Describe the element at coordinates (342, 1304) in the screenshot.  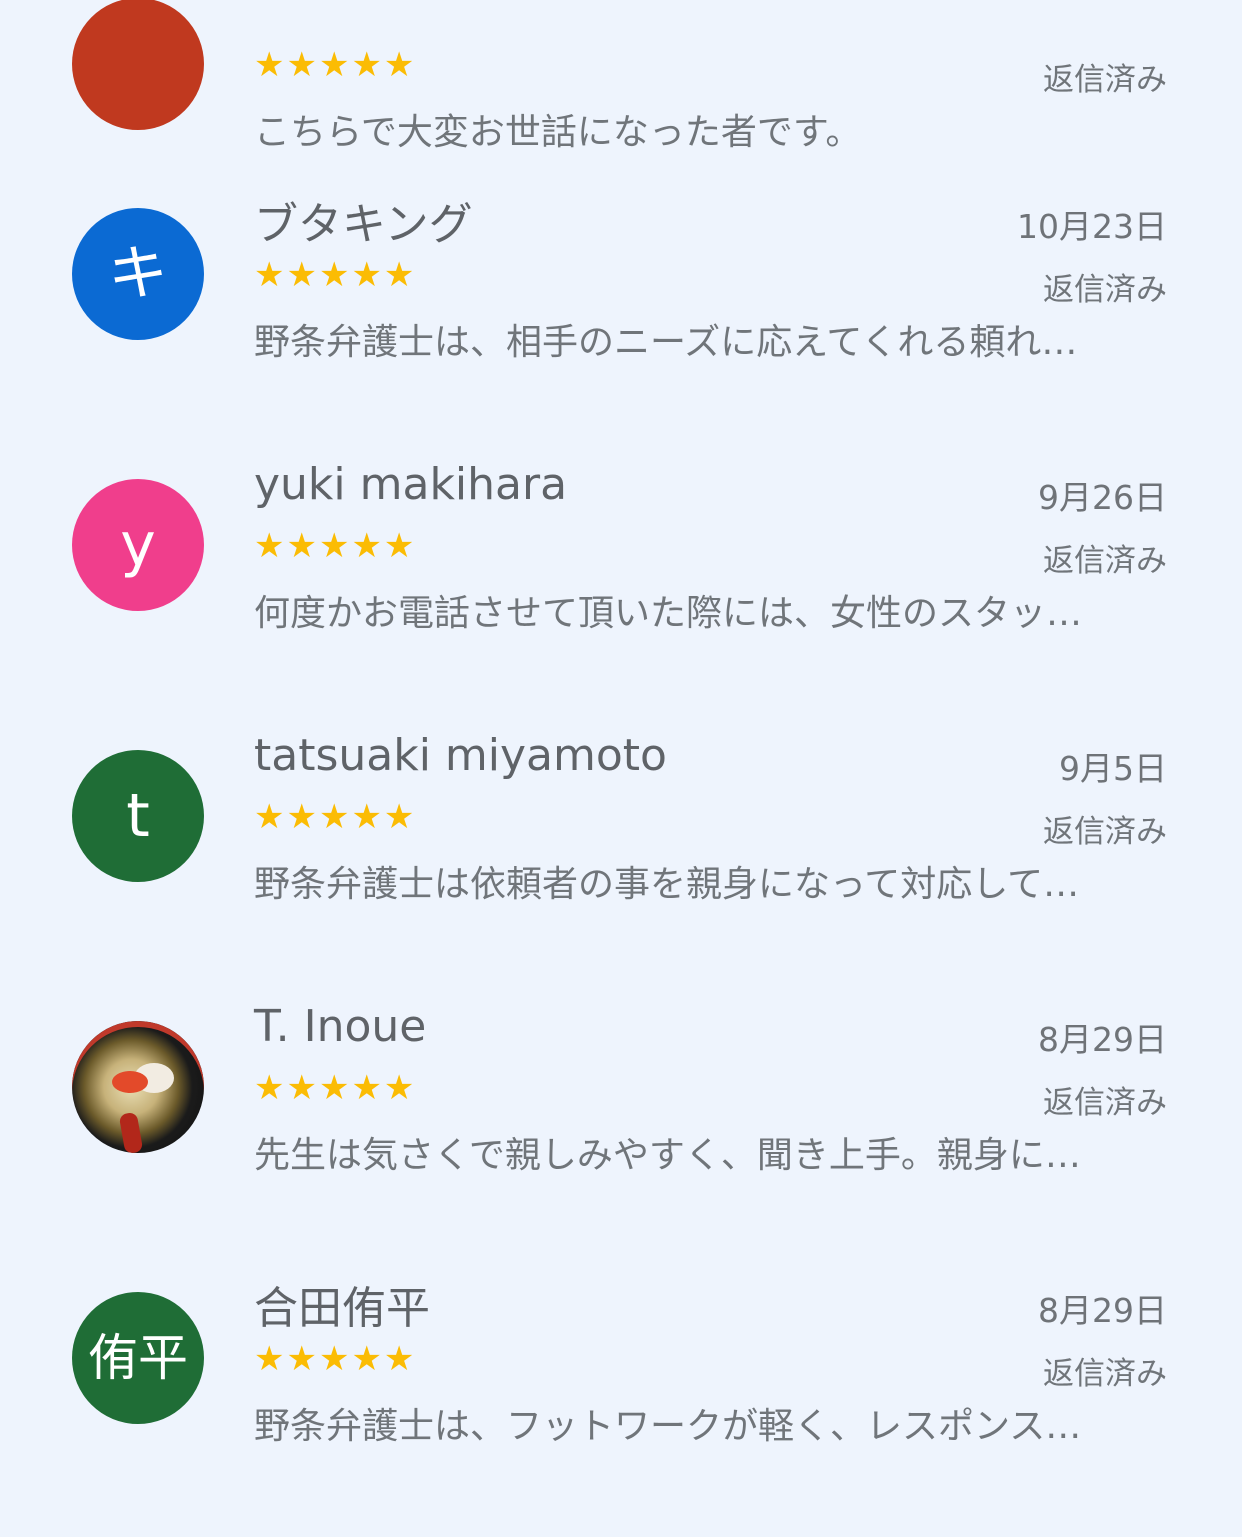
I see `reviewer-name: 合田侑平` at that location.